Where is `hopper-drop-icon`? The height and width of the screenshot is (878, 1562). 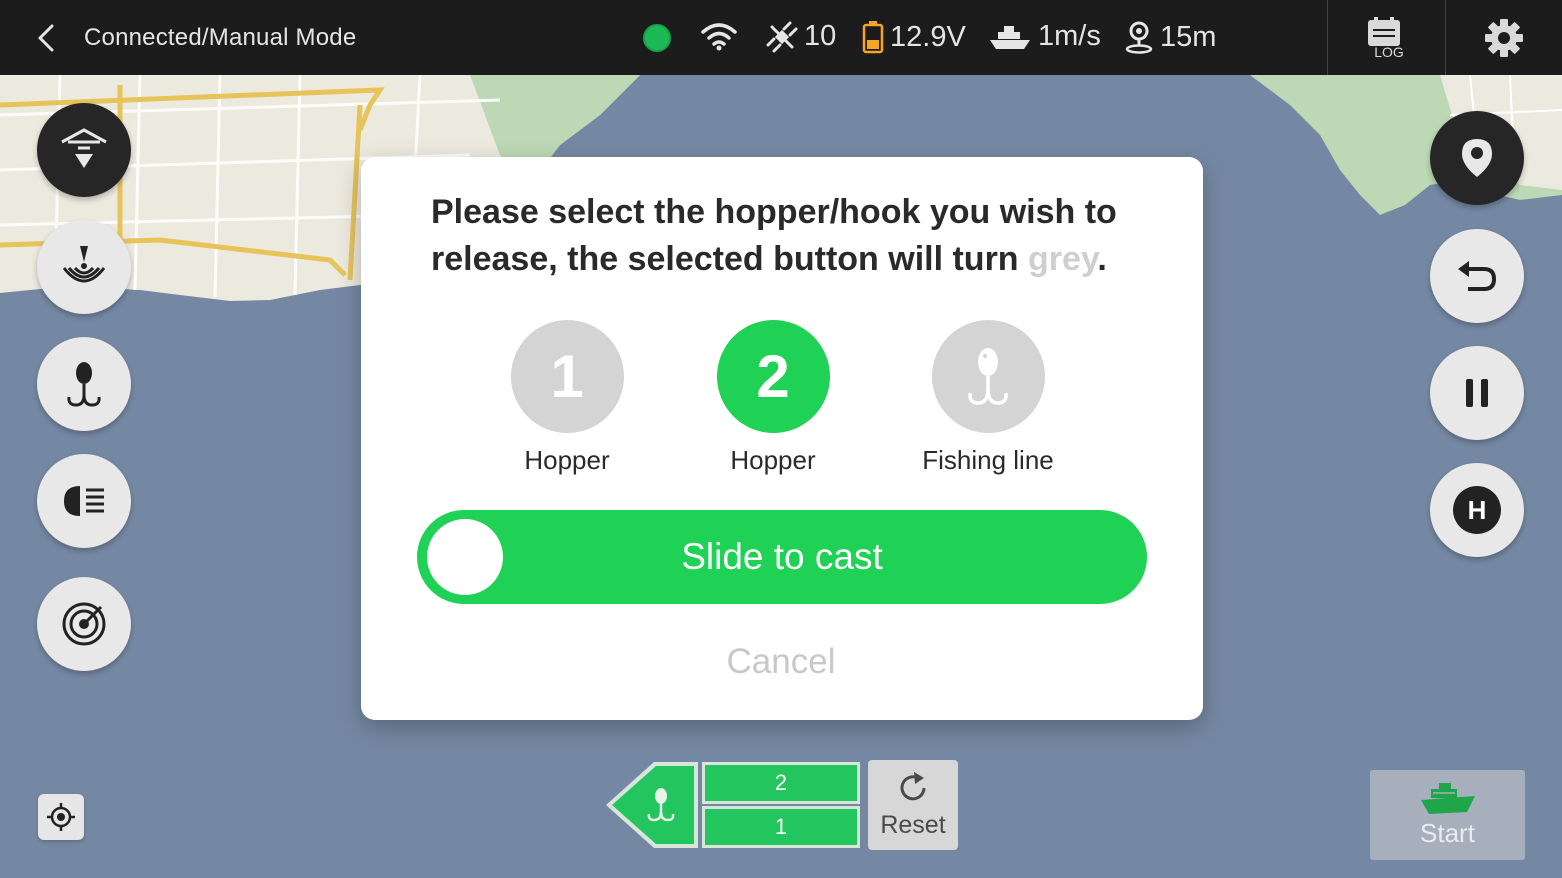
hopper-drop-icon is located at coordinates (84, 148).